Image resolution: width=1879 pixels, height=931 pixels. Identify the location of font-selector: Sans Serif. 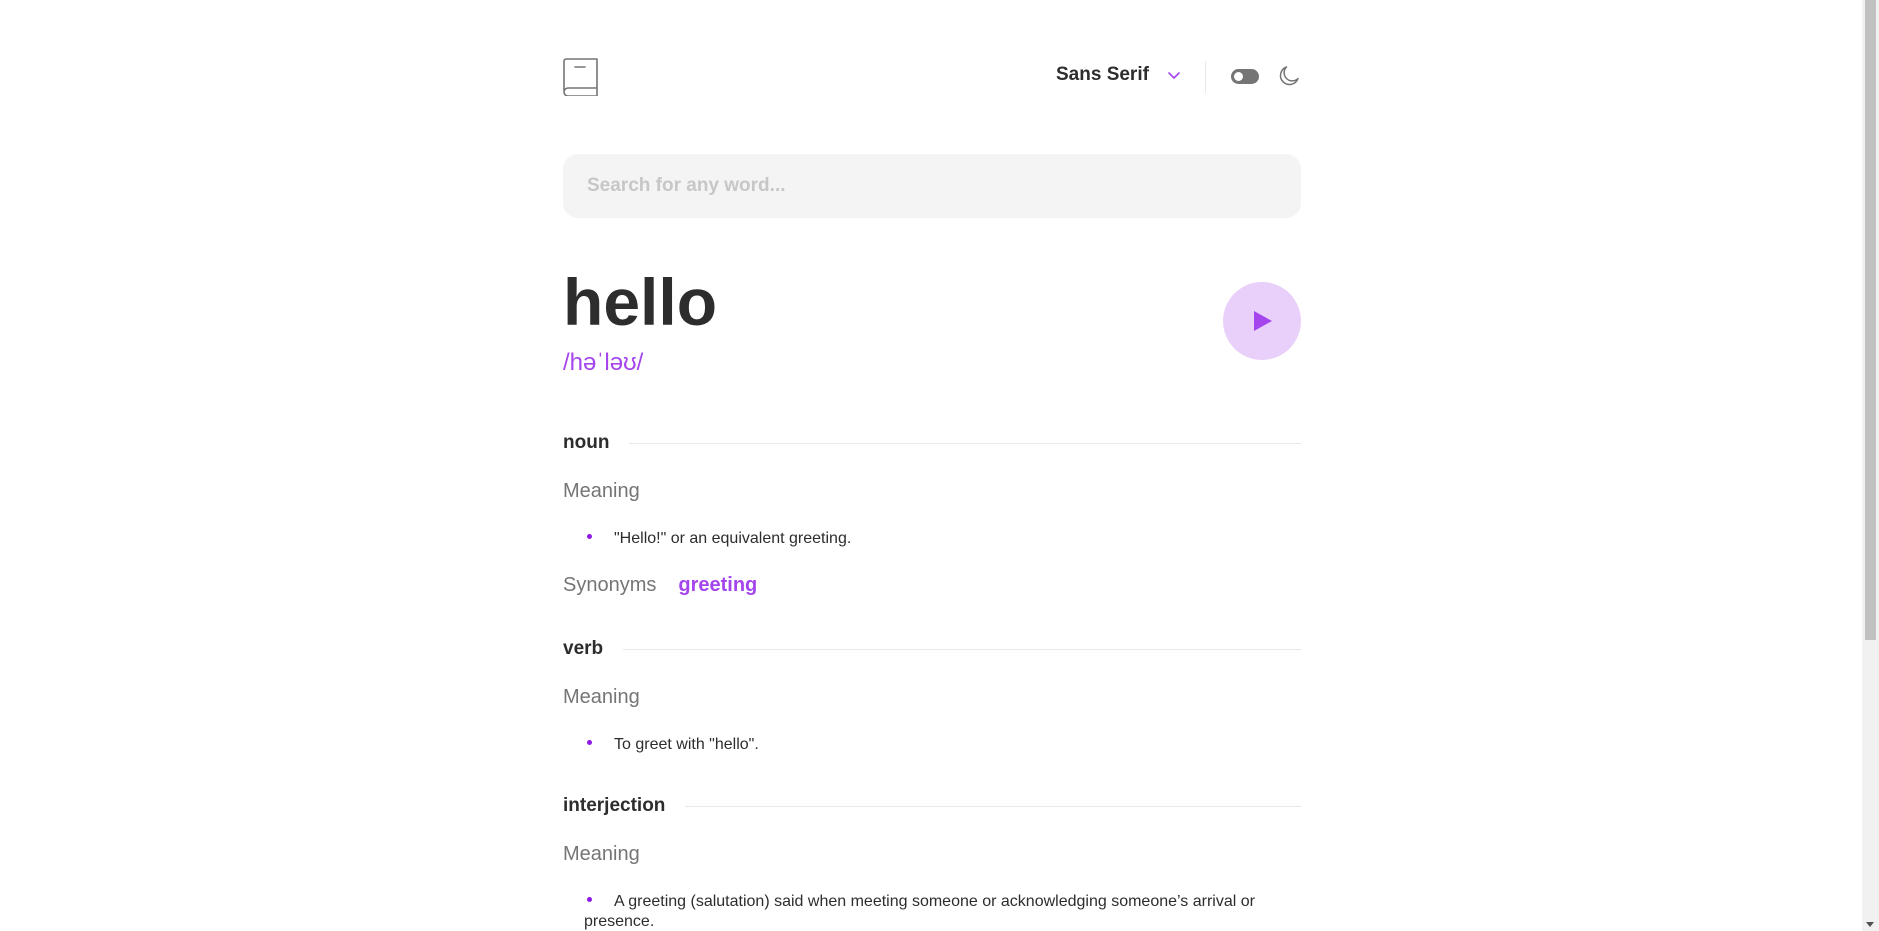
(1118, 75).